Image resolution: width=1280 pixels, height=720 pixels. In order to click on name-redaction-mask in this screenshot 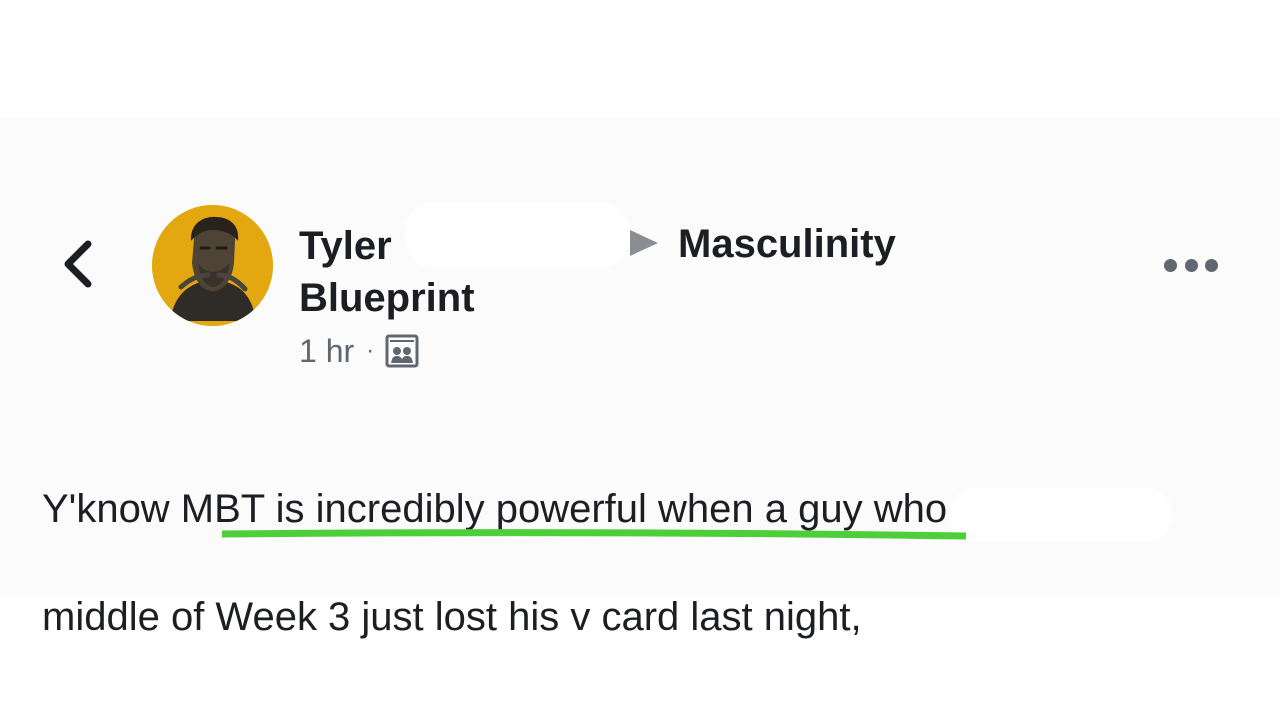, I will do `click(517, 235)`.